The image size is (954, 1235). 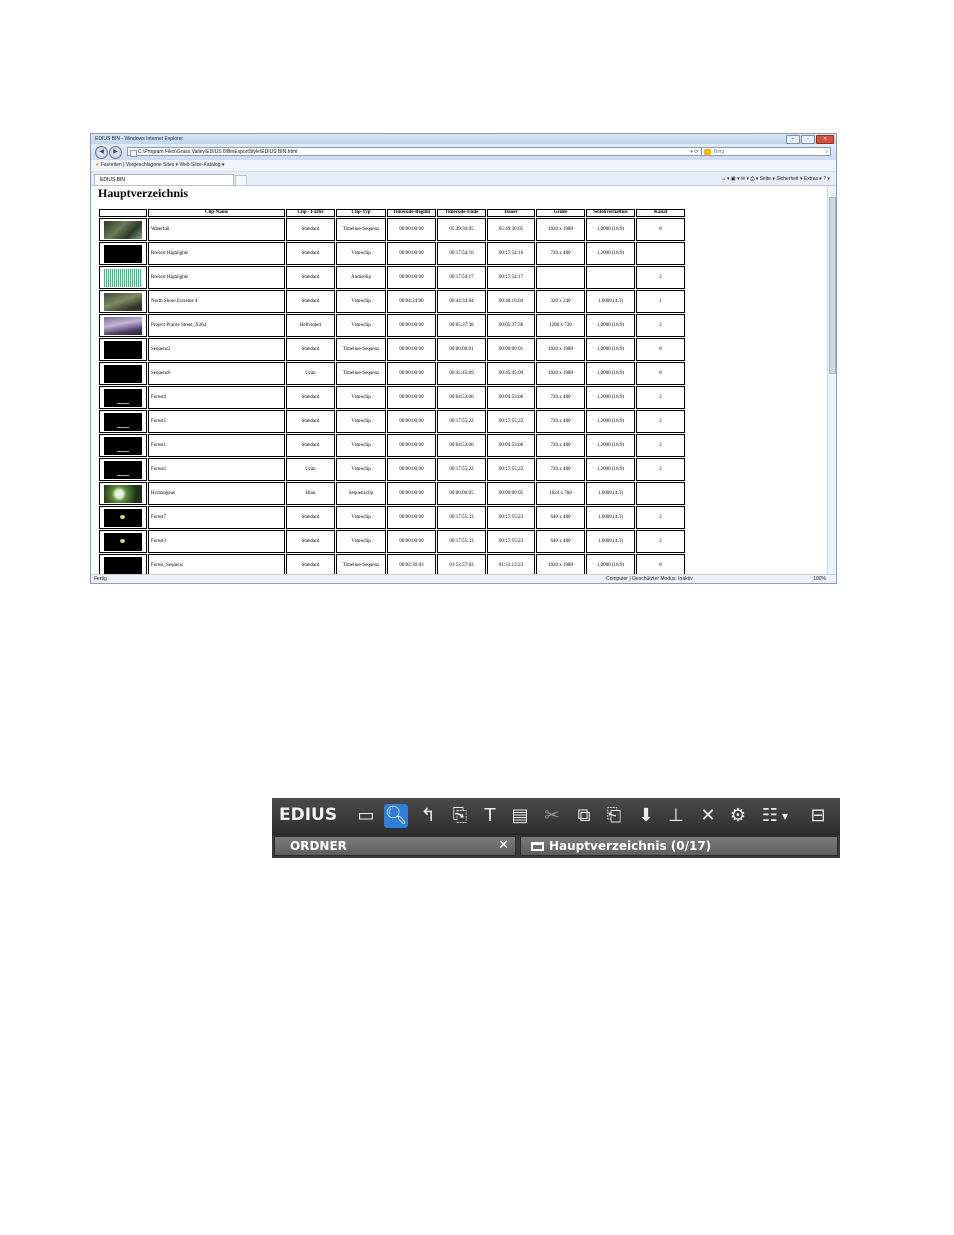 I want to click on size-cell: 320 x 240, so click(x=560, y=301).